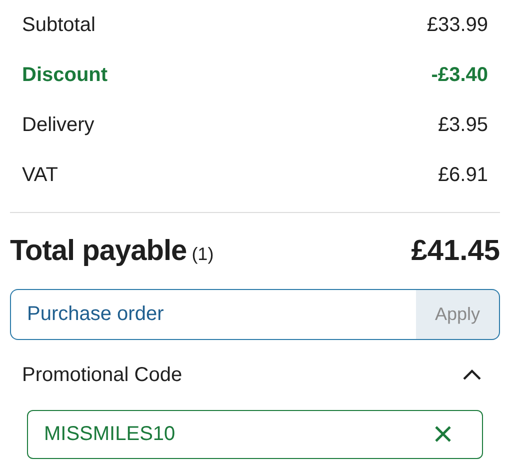 Image resolution: width=514 pixels, height=466 pixels. I want to click on promo-title: Promotional Code, so click(102, 375).